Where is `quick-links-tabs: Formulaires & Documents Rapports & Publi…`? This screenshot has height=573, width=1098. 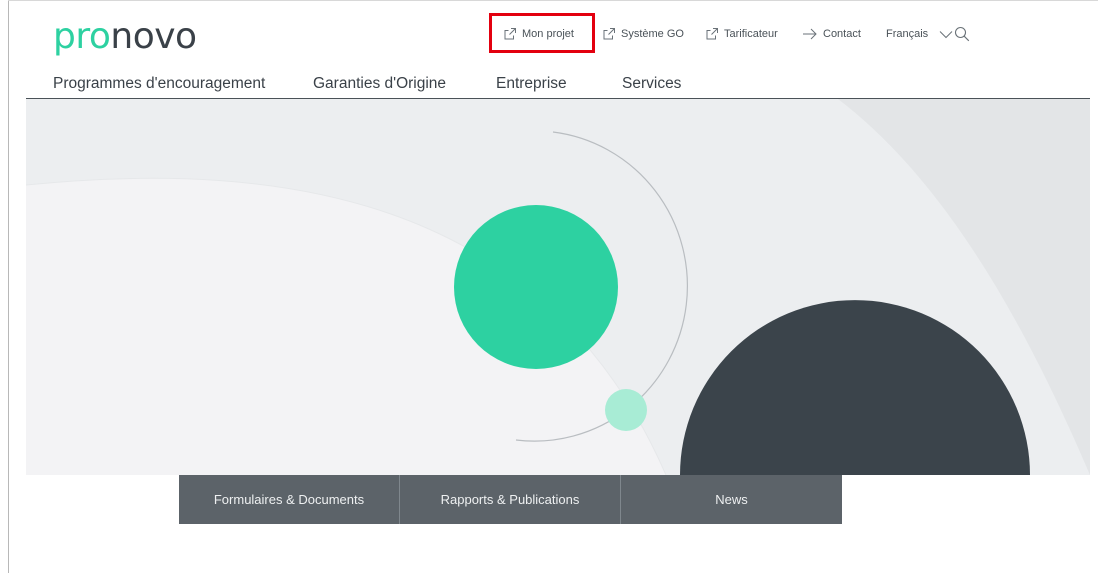 quick-links-tabs: Formulaires & Documents Rapports & Publi… is located at coordinates (510, 499).